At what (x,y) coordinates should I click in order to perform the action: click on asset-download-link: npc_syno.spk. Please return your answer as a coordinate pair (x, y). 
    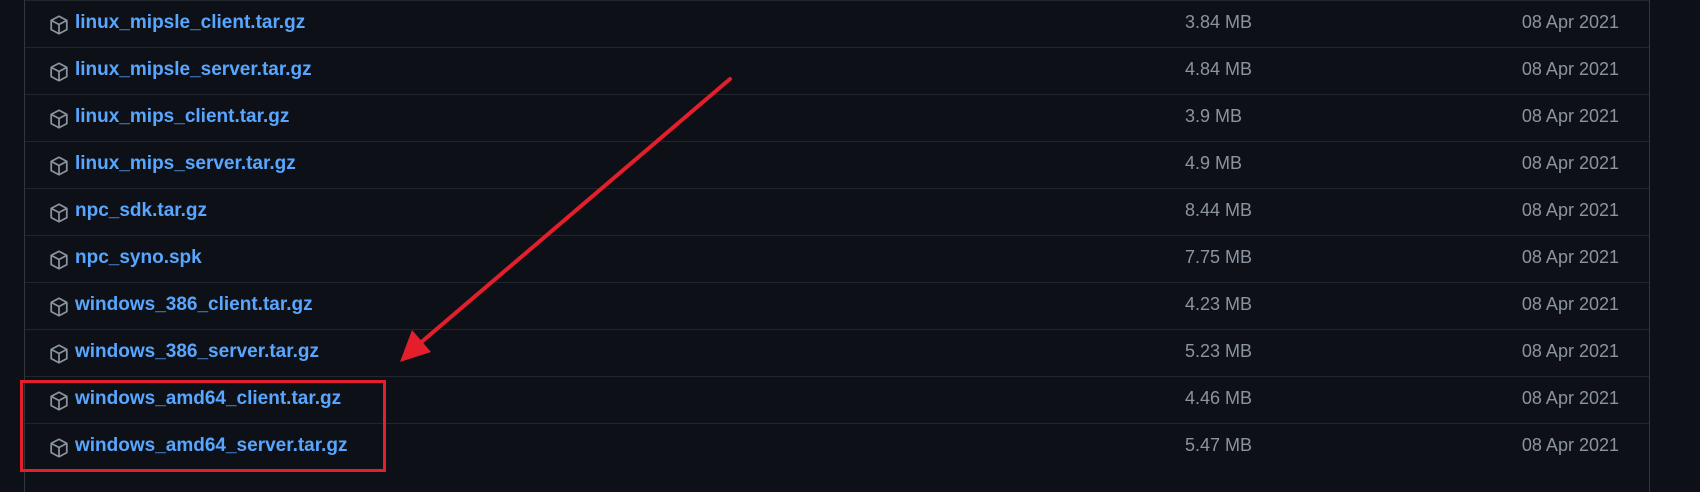
    Looking at the image, I should click on (138, 258).